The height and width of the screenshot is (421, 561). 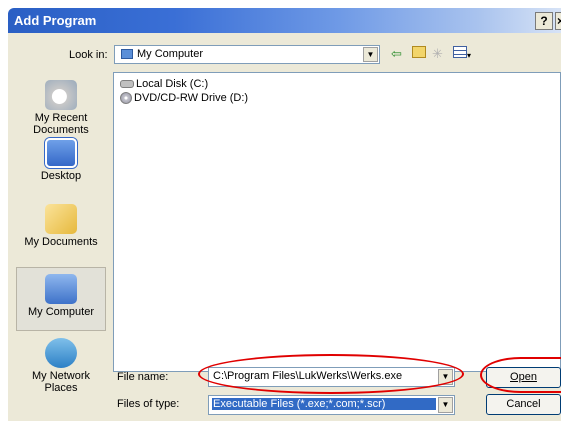 I want to click on place-label: My Computer, so click(x=61, y=312).